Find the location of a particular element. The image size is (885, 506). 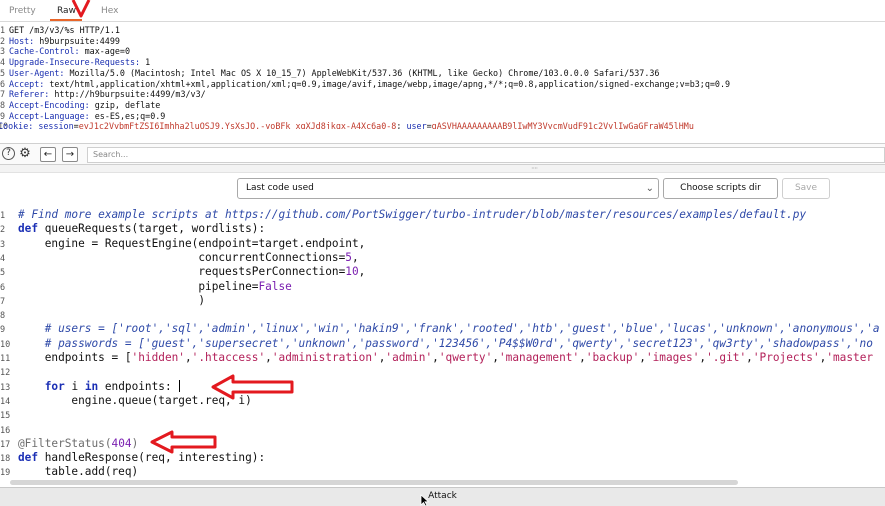

line-number: 11 is located at coordinates (5, 359).